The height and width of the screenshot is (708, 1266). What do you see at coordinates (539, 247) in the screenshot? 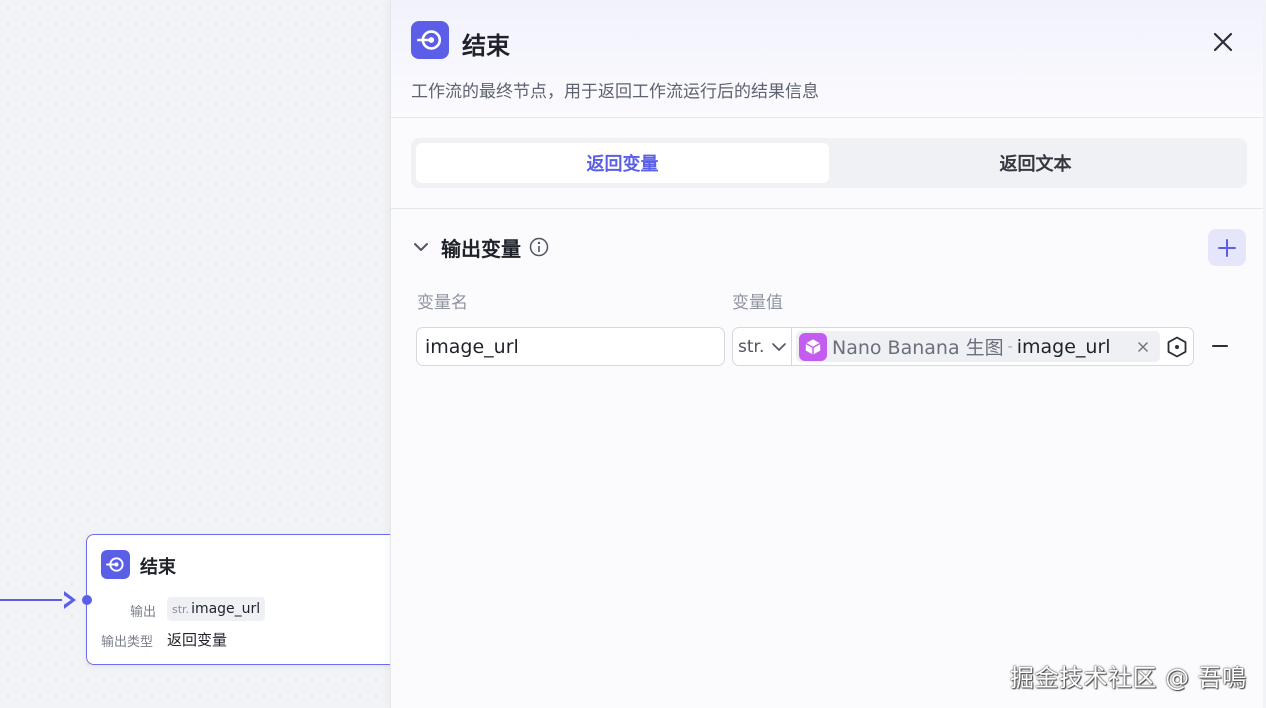
I see `info-icon` at bounding box center [539, 247].